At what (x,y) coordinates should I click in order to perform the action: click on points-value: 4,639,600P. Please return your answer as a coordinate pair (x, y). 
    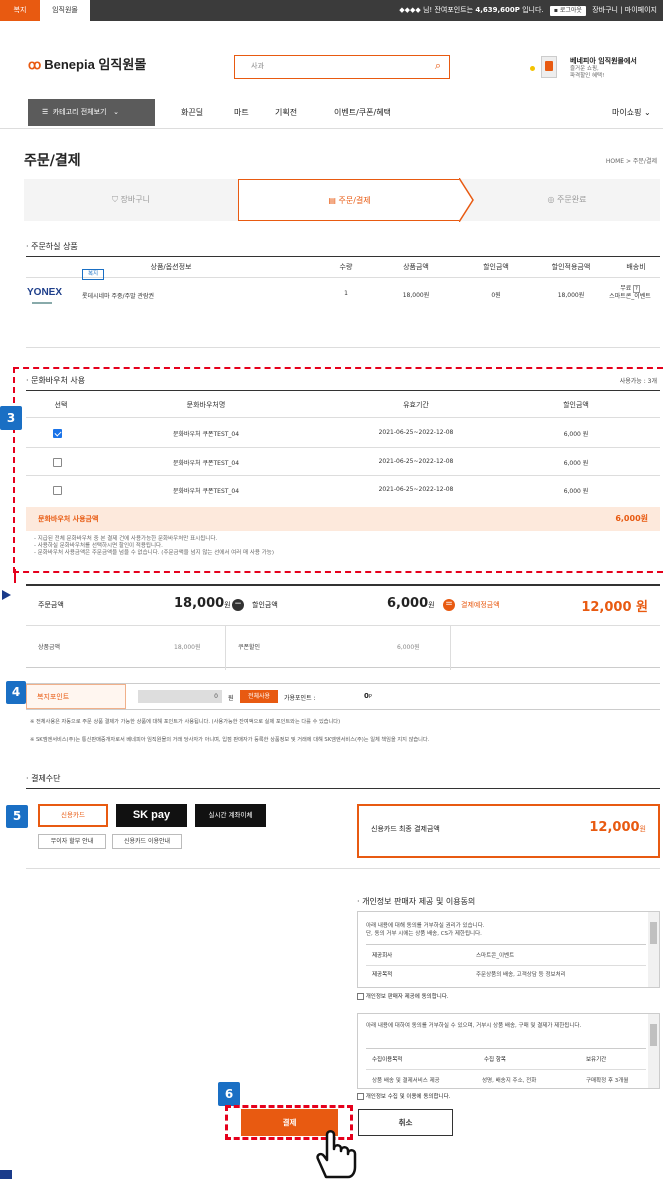
    Looking at the image, I should click on (497, 10).